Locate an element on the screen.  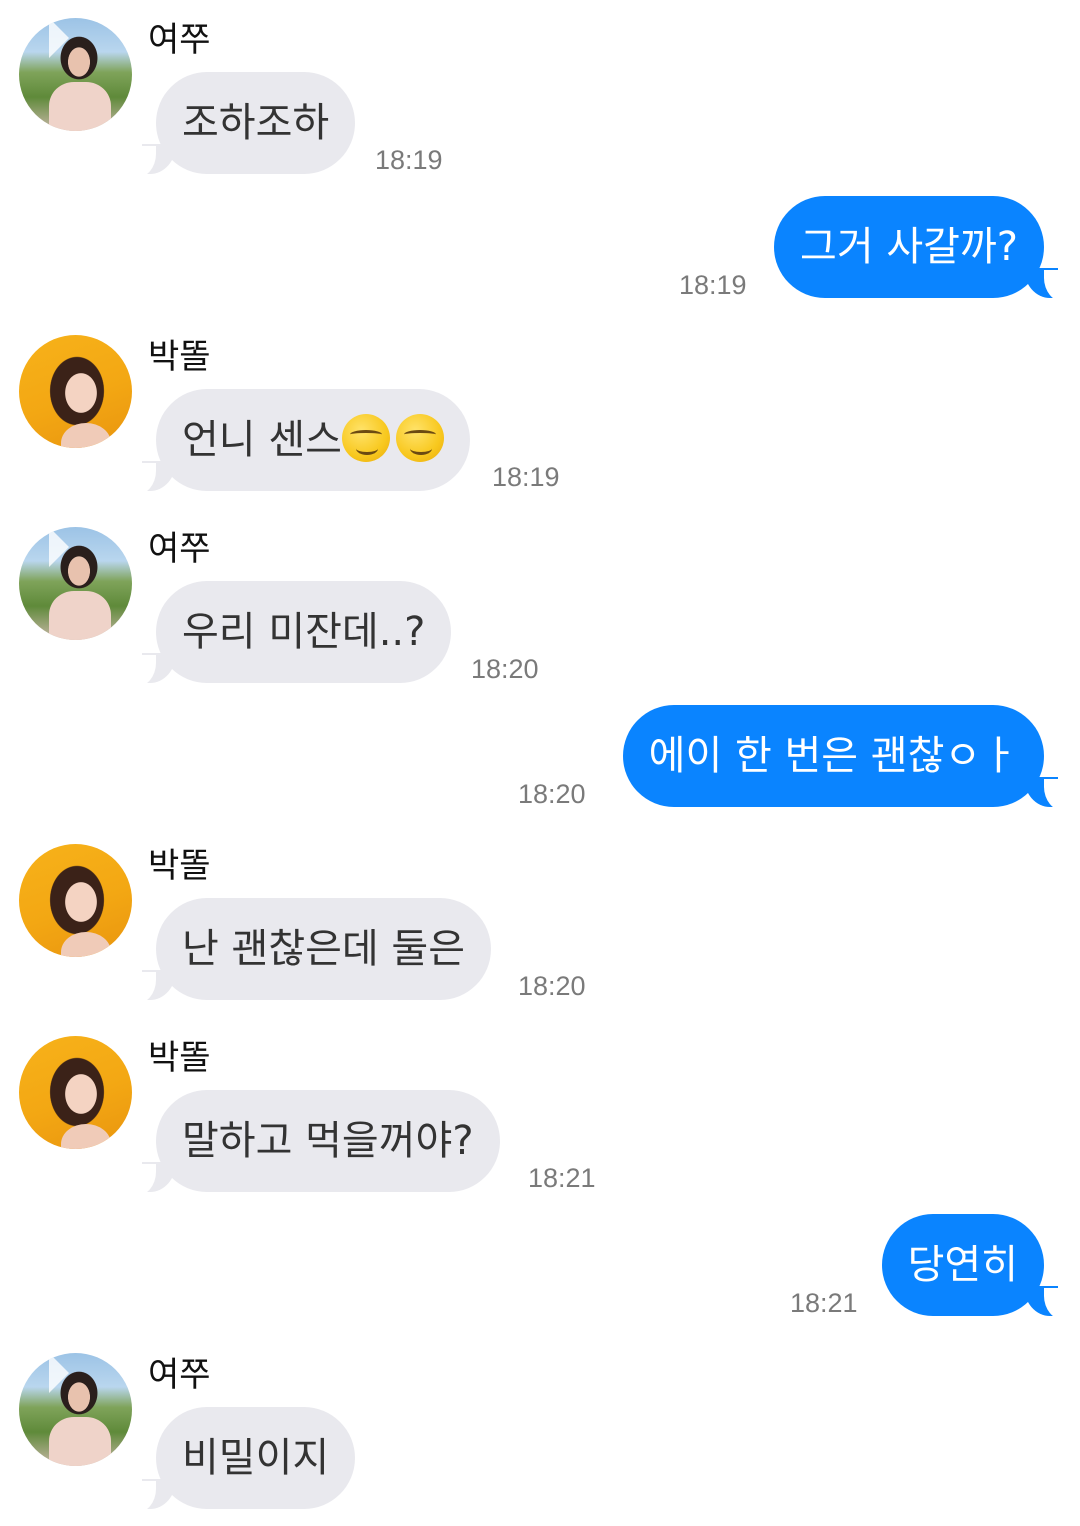
outgoing-message-bubble: 당연히 is located at coordinates (976, 1267).